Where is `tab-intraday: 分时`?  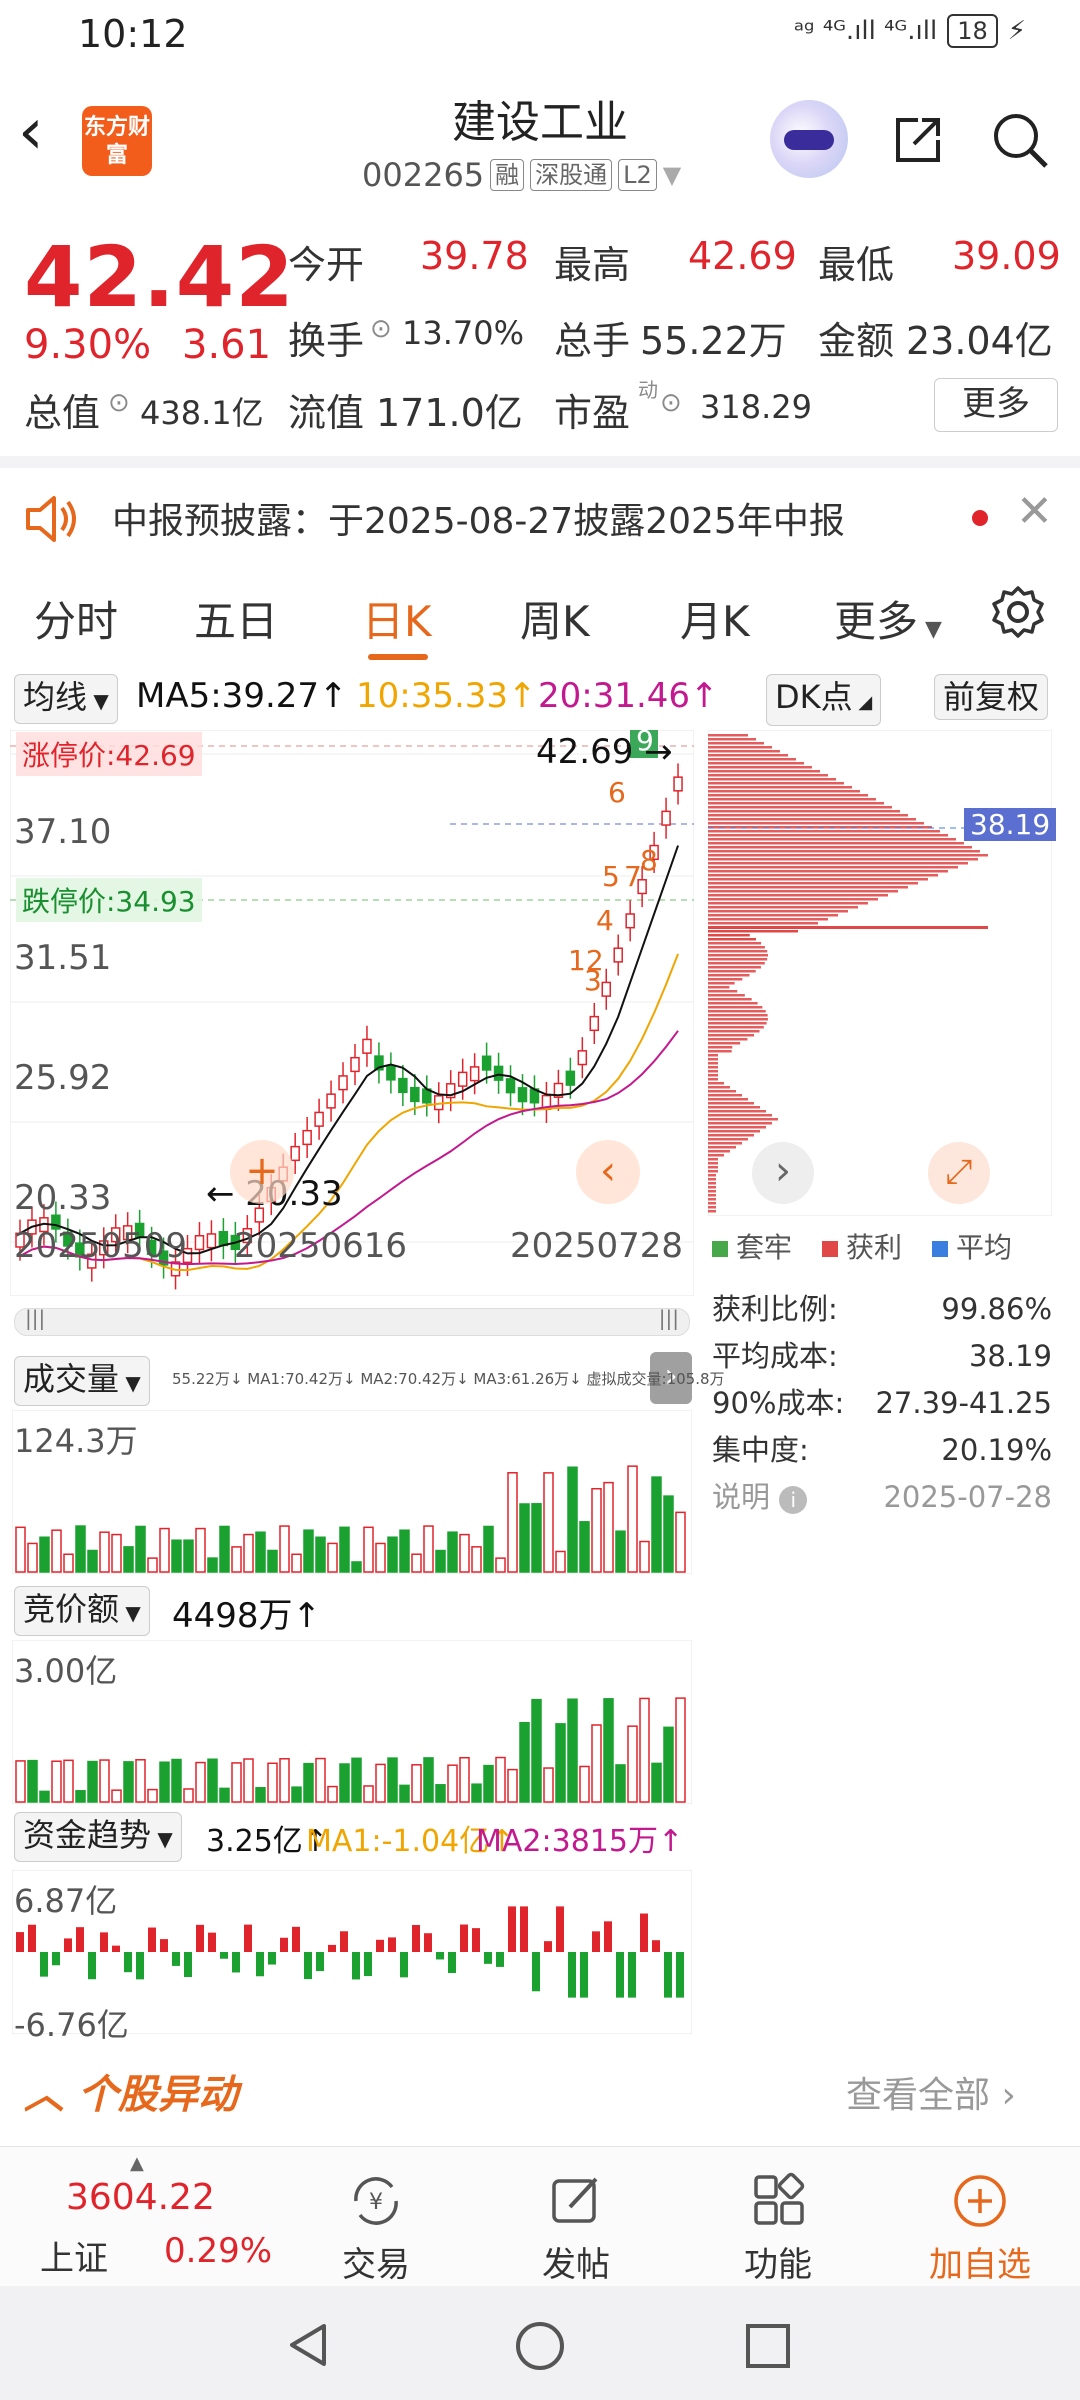 tab-intraday: 分时 is located at coordinates (76, 618).